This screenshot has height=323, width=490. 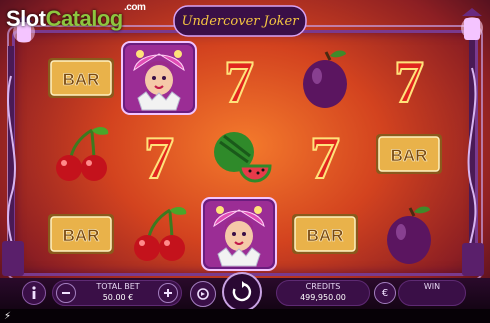 What do you see at coordinates (323, 297) in the screenshot?
I see `credits-value: 499,950.00` at bounding box center [323, 297].